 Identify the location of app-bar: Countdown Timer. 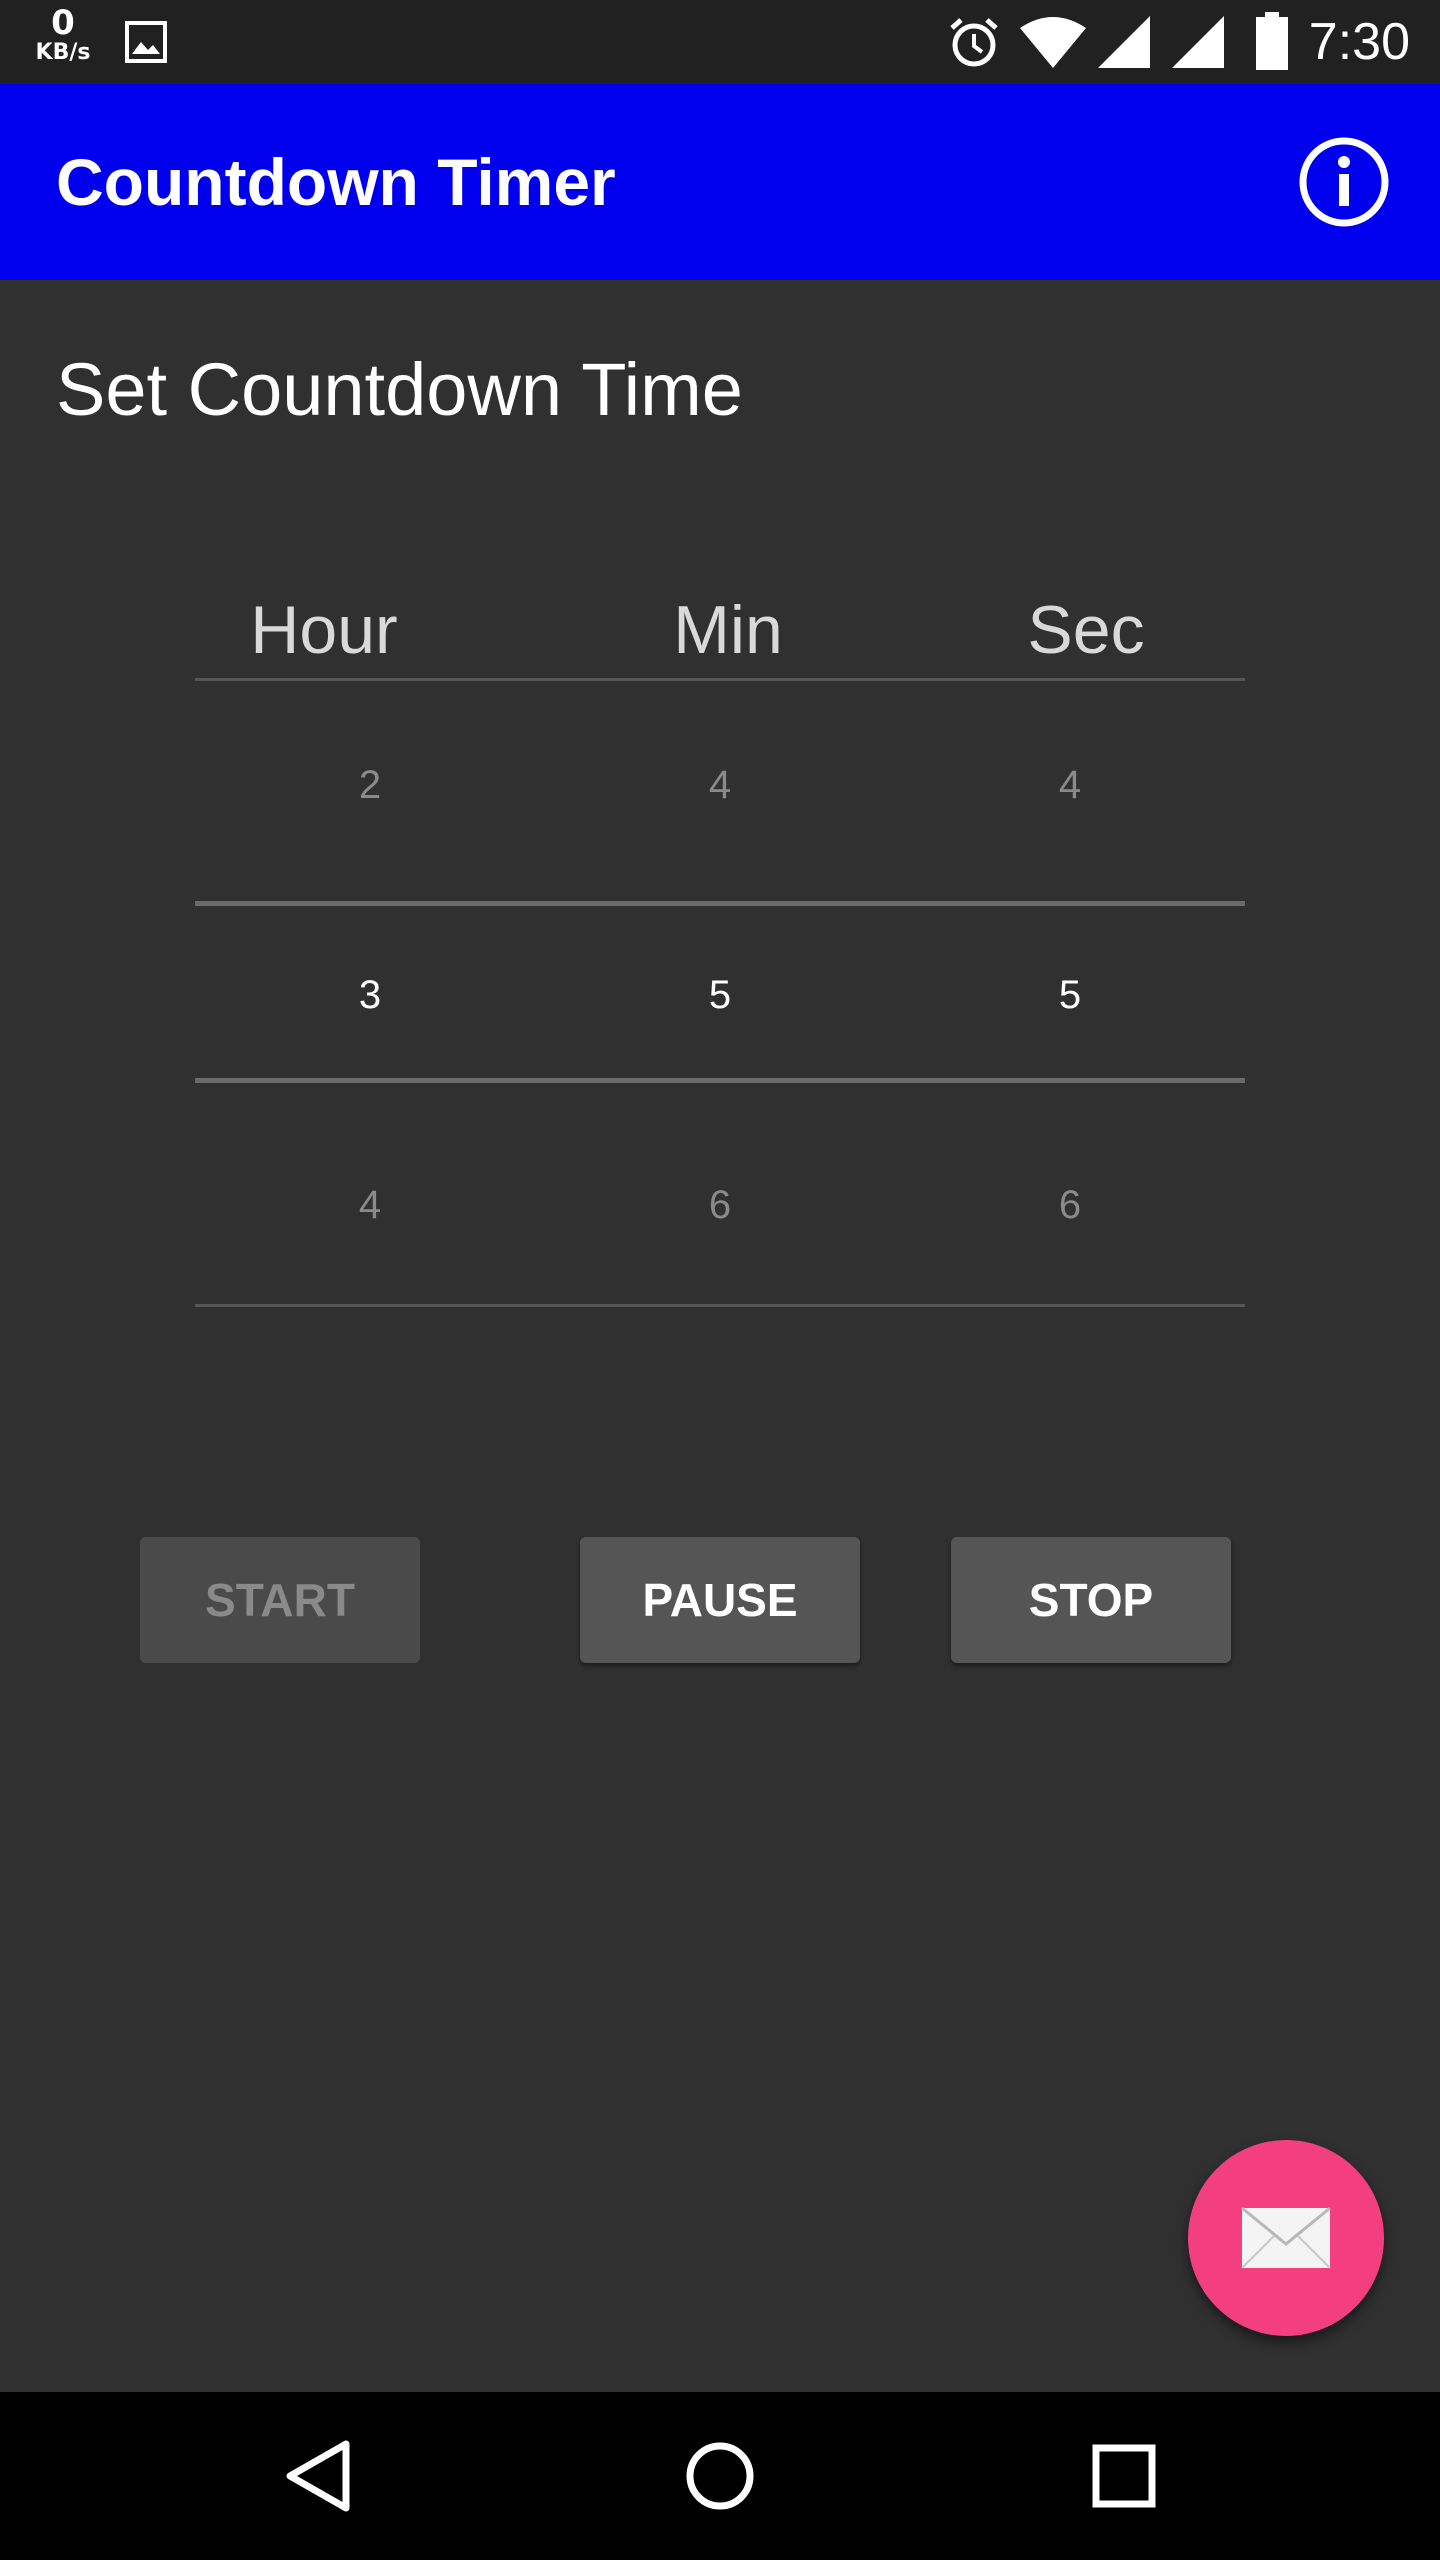
(720, 182).